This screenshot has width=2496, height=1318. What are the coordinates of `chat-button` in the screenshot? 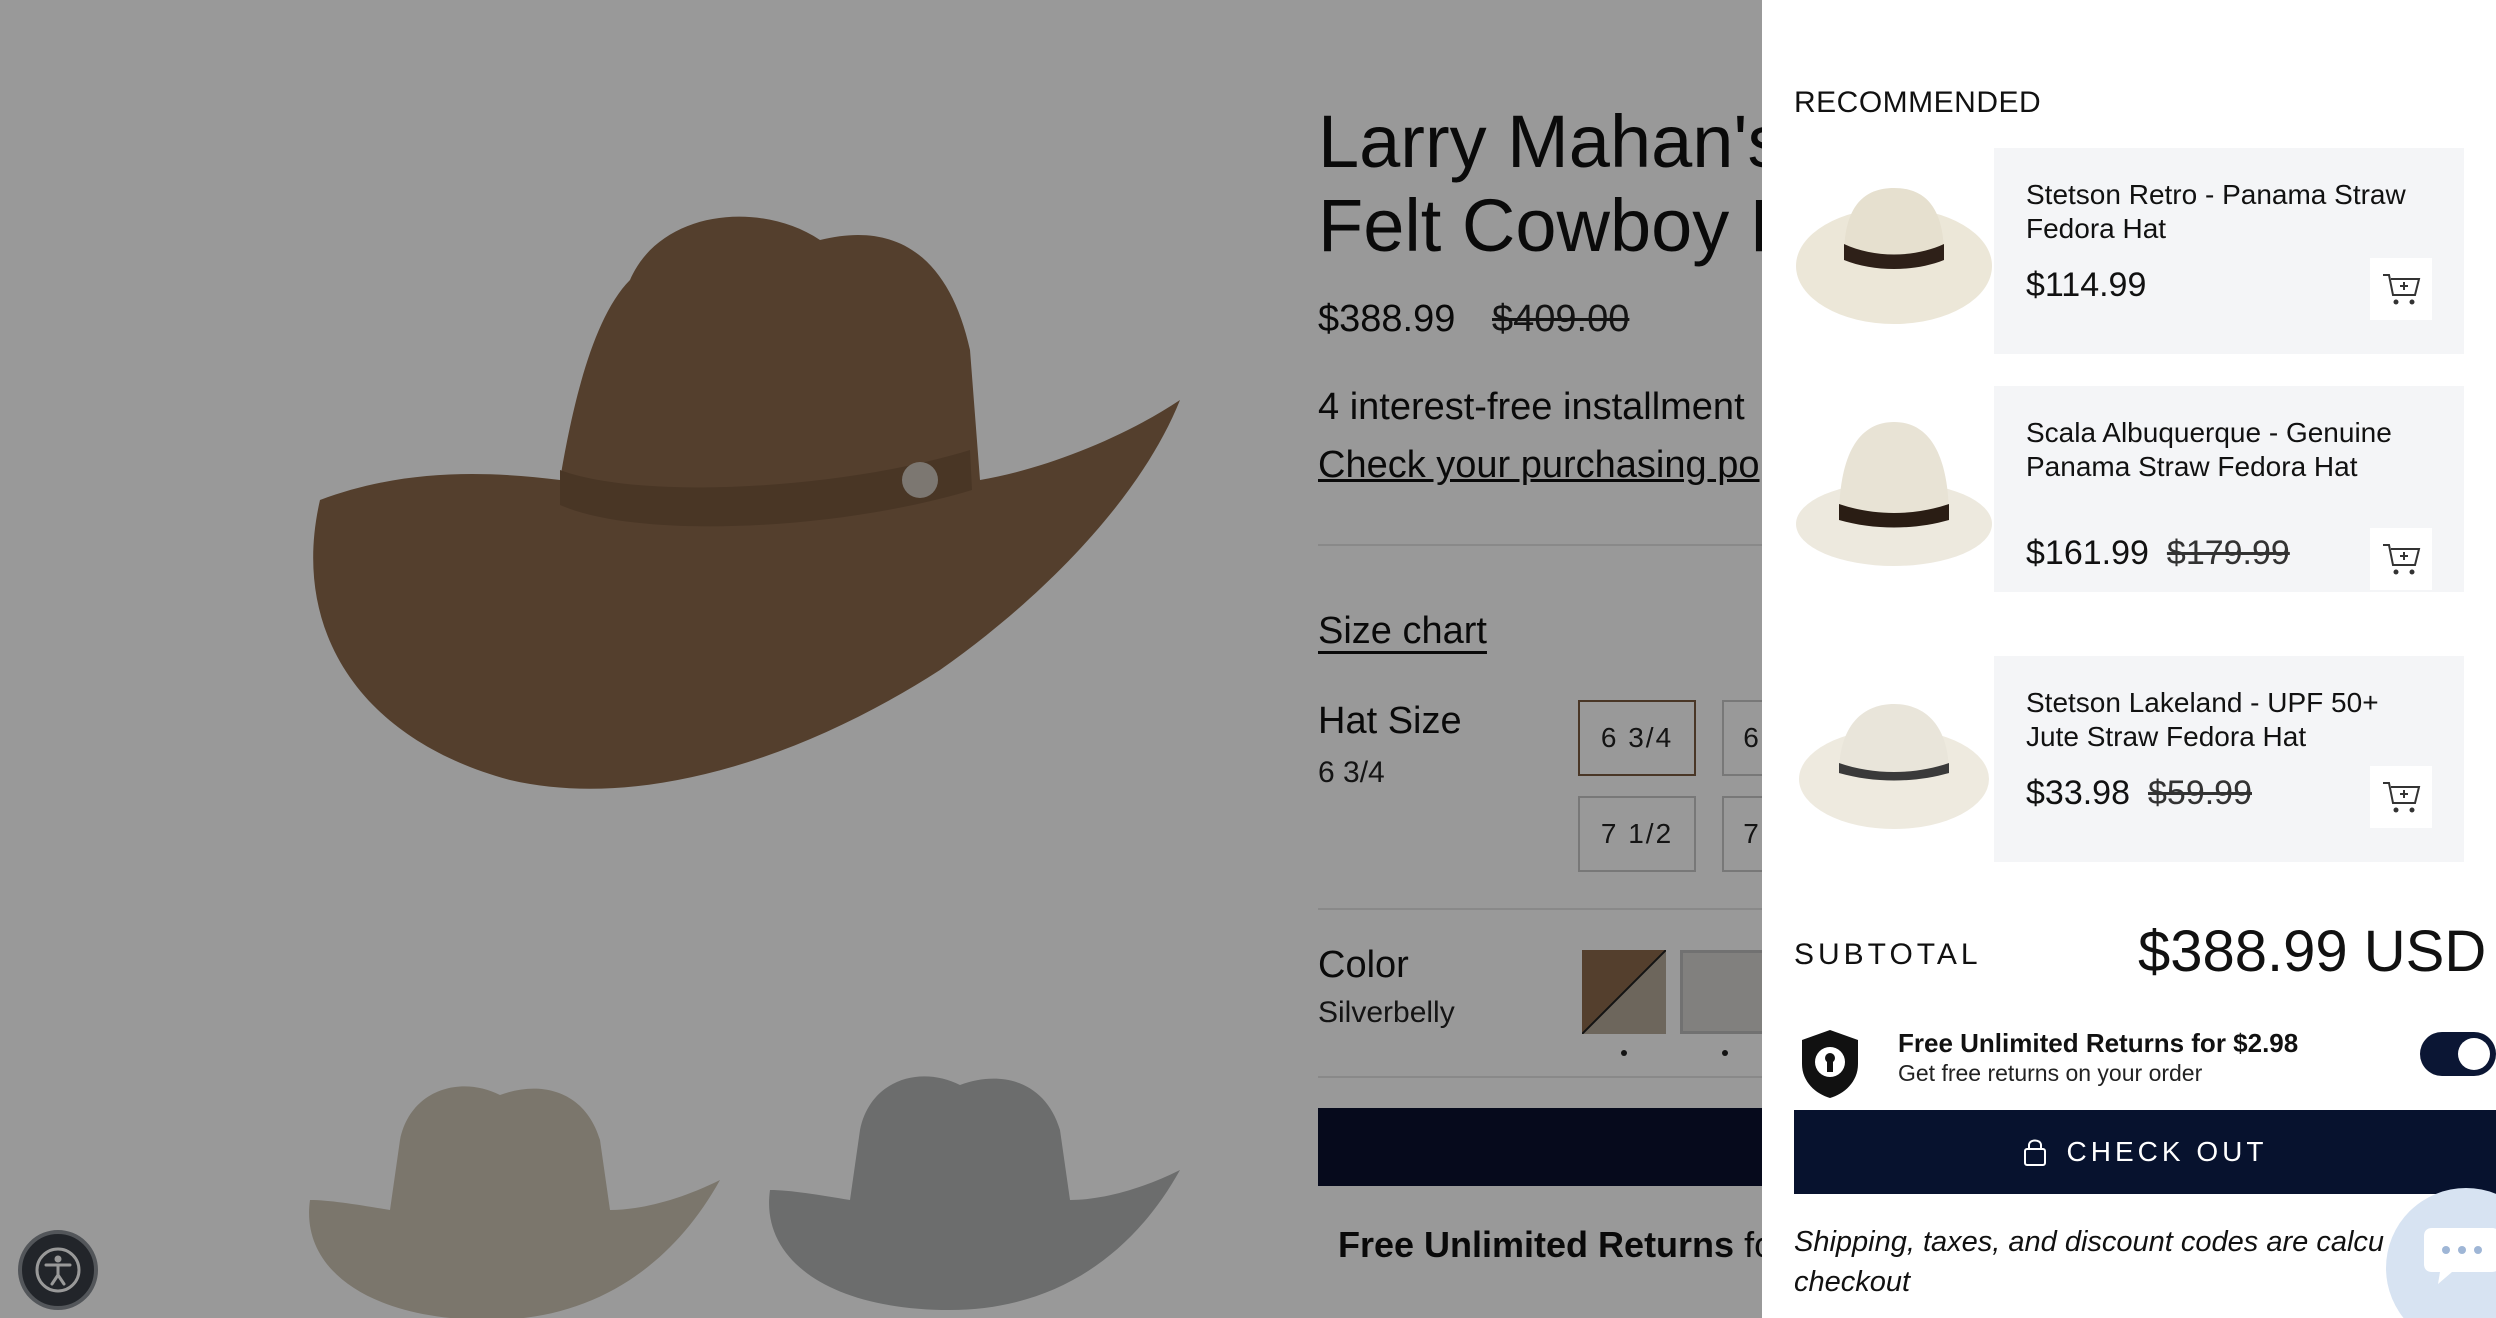 It's located at (2441, 1253).